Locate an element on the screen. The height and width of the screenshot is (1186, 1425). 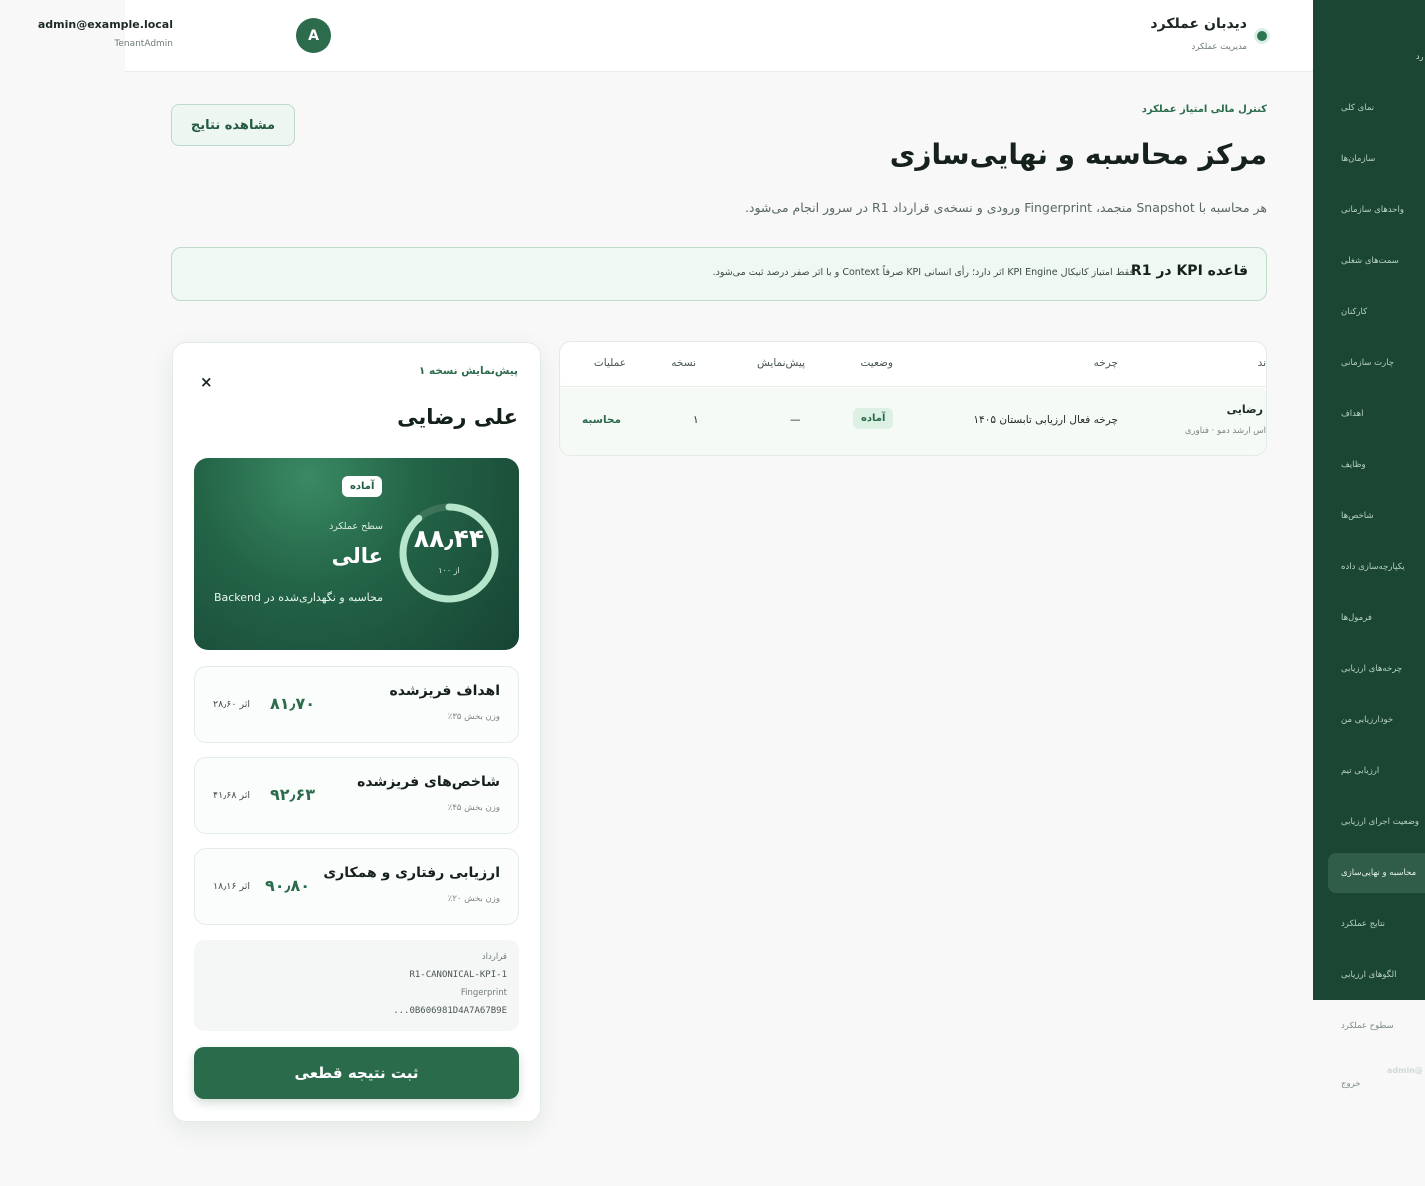
sidebar-item-calculation-finalization: محاسبه و نهایی‌سازی is located at coordinates (1376, 873).